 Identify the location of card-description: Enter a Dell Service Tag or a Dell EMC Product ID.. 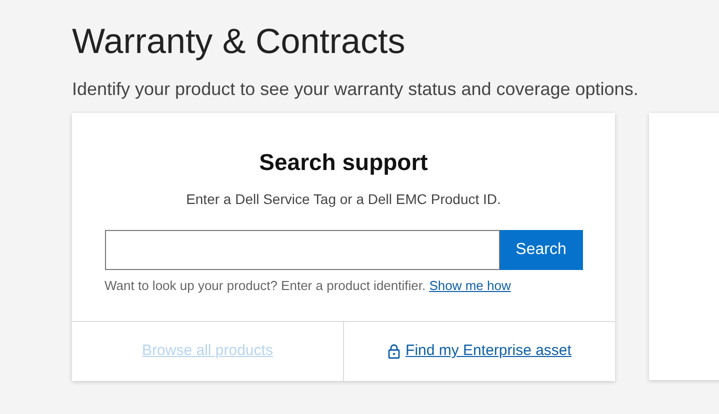
(343, 199).